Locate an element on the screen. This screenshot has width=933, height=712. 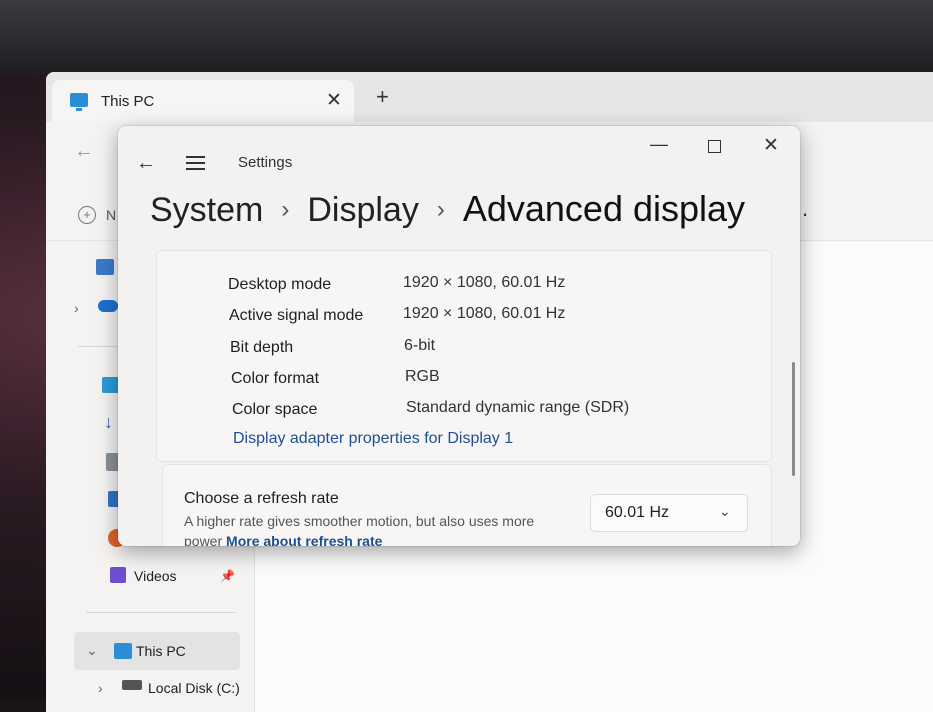
breadcrumb-current: Advanced display is located at coordinates (604, 208).